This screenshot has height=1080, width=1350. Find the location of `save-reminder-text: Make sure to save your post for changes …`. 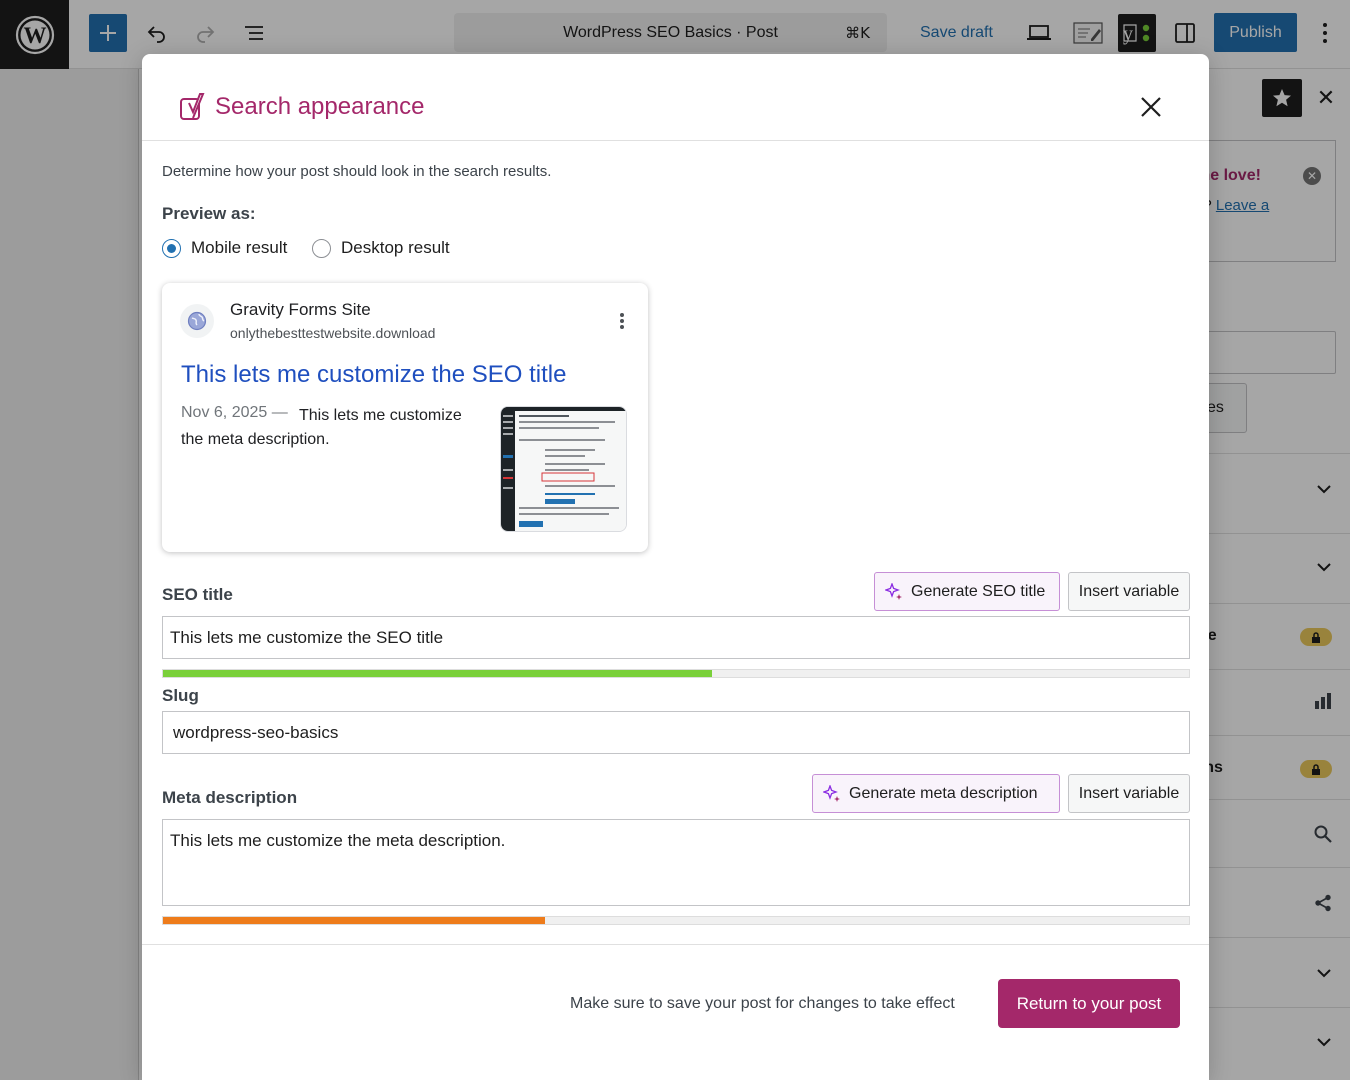

save-reminder-text: Make sure to save your post for changes … is located at coordinates (762, 1003).